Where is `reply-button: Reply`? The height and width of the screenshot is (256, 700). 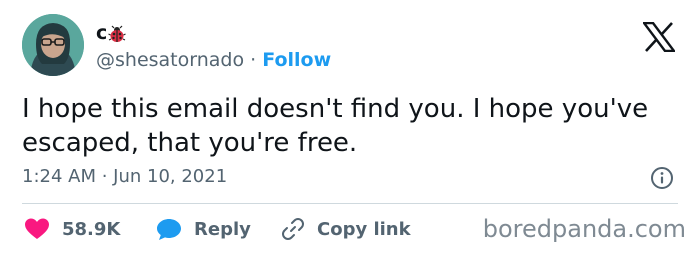 reply-button: Reply is located at coordinates (203, 229).